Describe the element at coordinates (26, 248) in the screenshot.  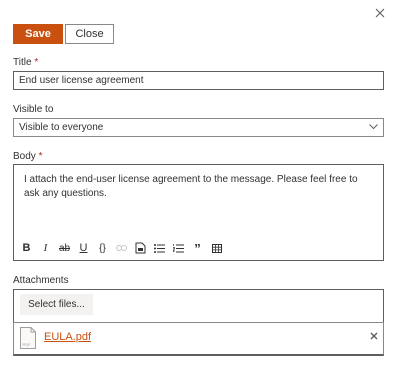
I see `bold-button: B` at that location.